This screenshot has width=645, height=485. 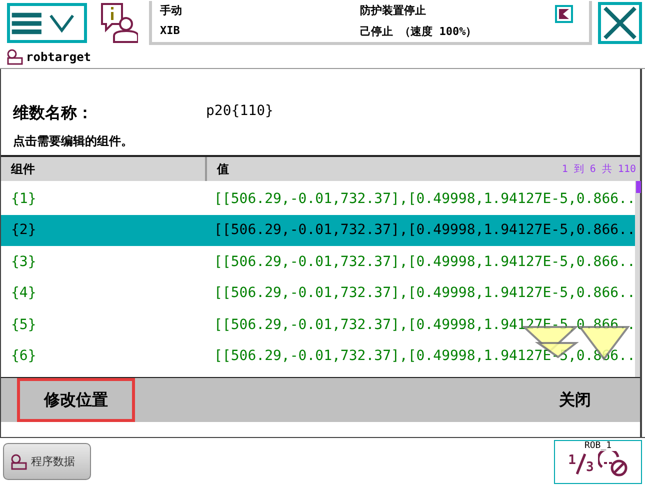 What do you see at coordinates (575, 400) in the screenshot?
I see `action-button: 关闭` at bounding box center [575, 400].